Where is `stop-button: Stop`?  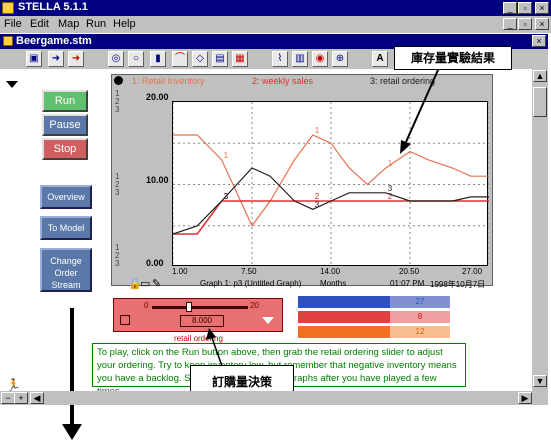
stop-button: Stop is located at coordinates (65, 149).